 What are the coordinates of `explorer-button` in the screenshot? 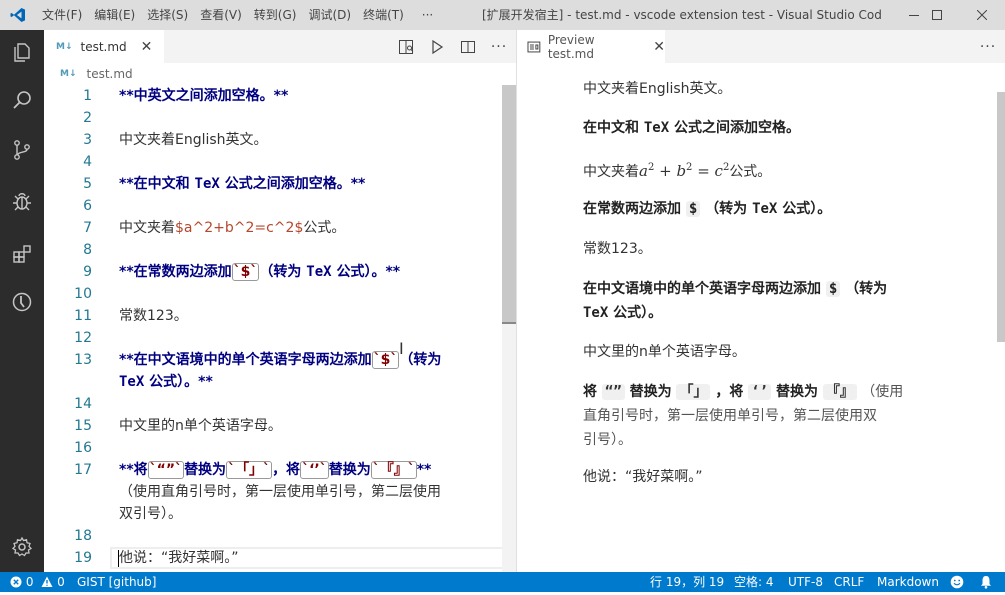 It's located at (22, 52).